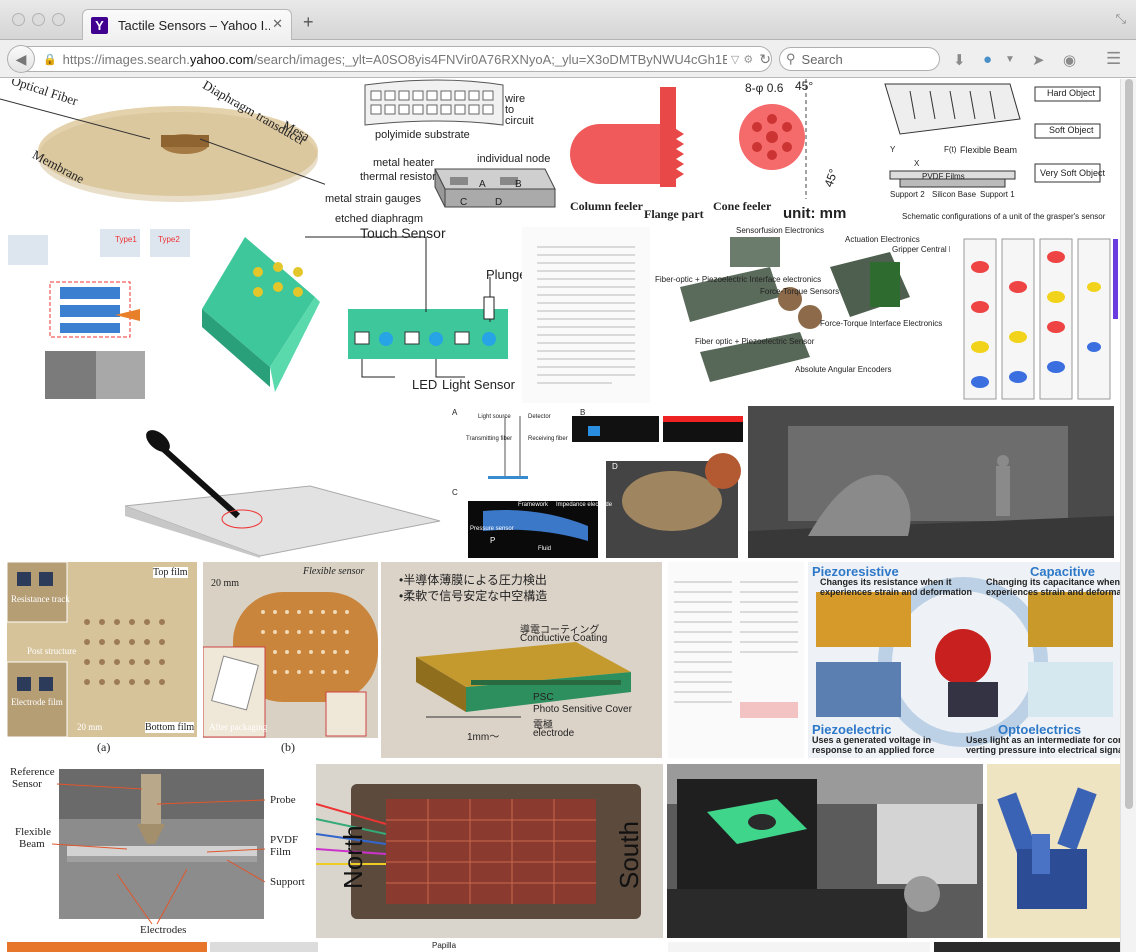 This screenshot has width=1136, height=952. What do you see at coordinates (1071, 93) in the screenshot?
I see `label-hard-object: Hard Object` at bounding box center [1071, 93].